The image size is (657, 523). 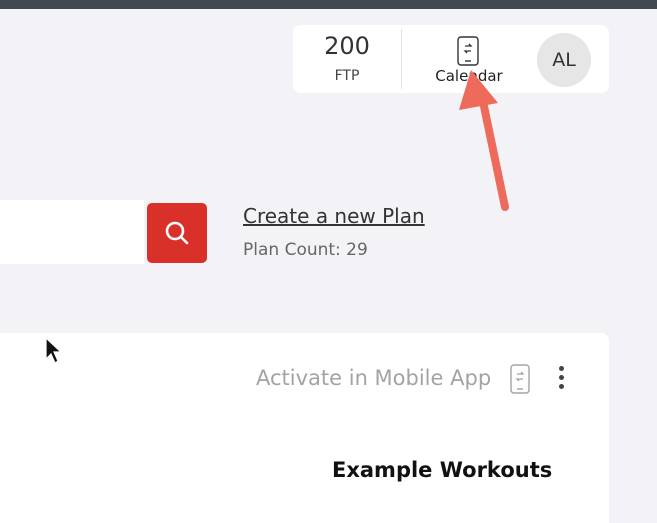 I want to click on section-title: Example Workouts, so click(x=442, y=470).